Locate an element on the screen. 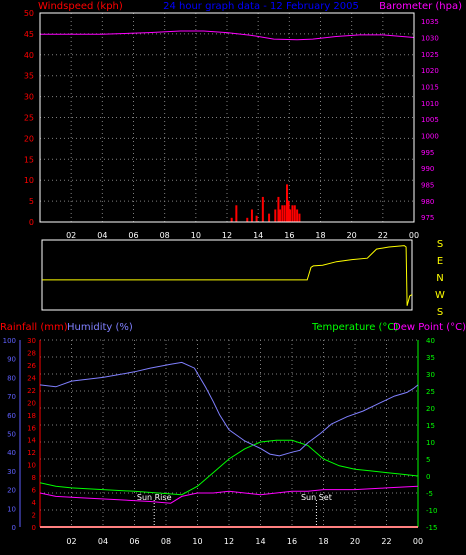  temperature-tick-label: 30 is located at coordinates (430, 375).